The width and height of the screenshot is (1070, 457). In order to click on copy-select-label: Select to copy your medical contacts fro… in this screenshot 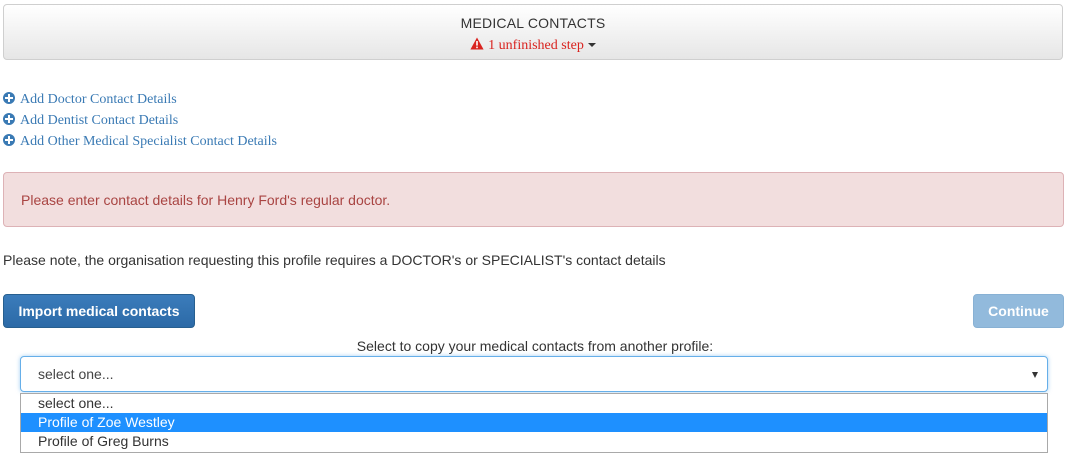, I will do `click(535, 346)`.